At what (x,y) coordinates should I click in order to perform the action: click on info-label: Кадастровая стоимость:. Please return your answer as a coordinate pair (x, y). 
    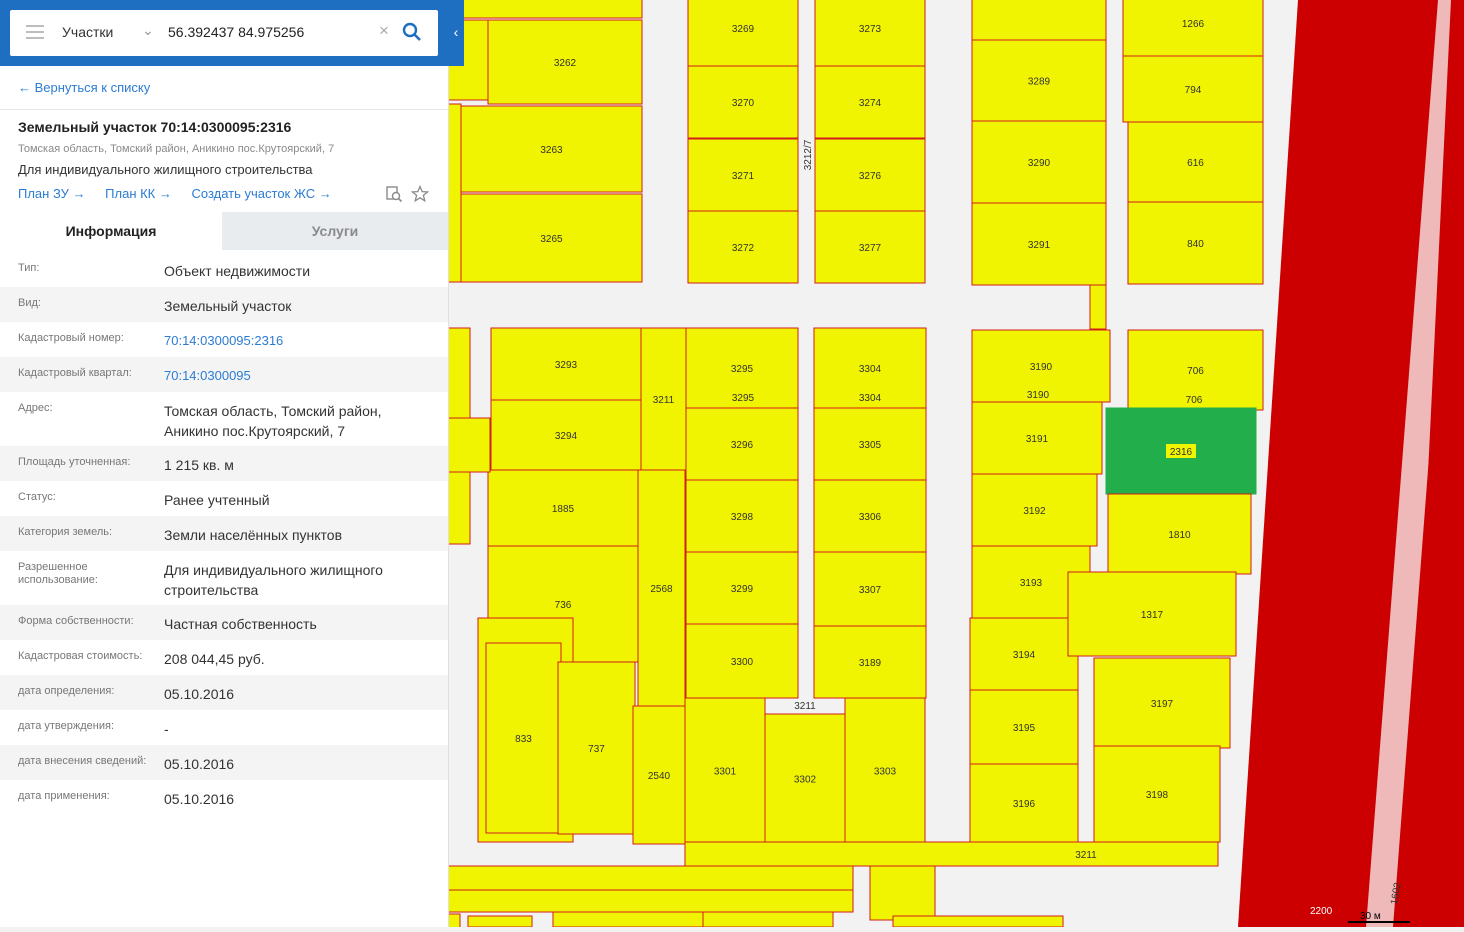
    Looking at the image, I should click on (80, 656).